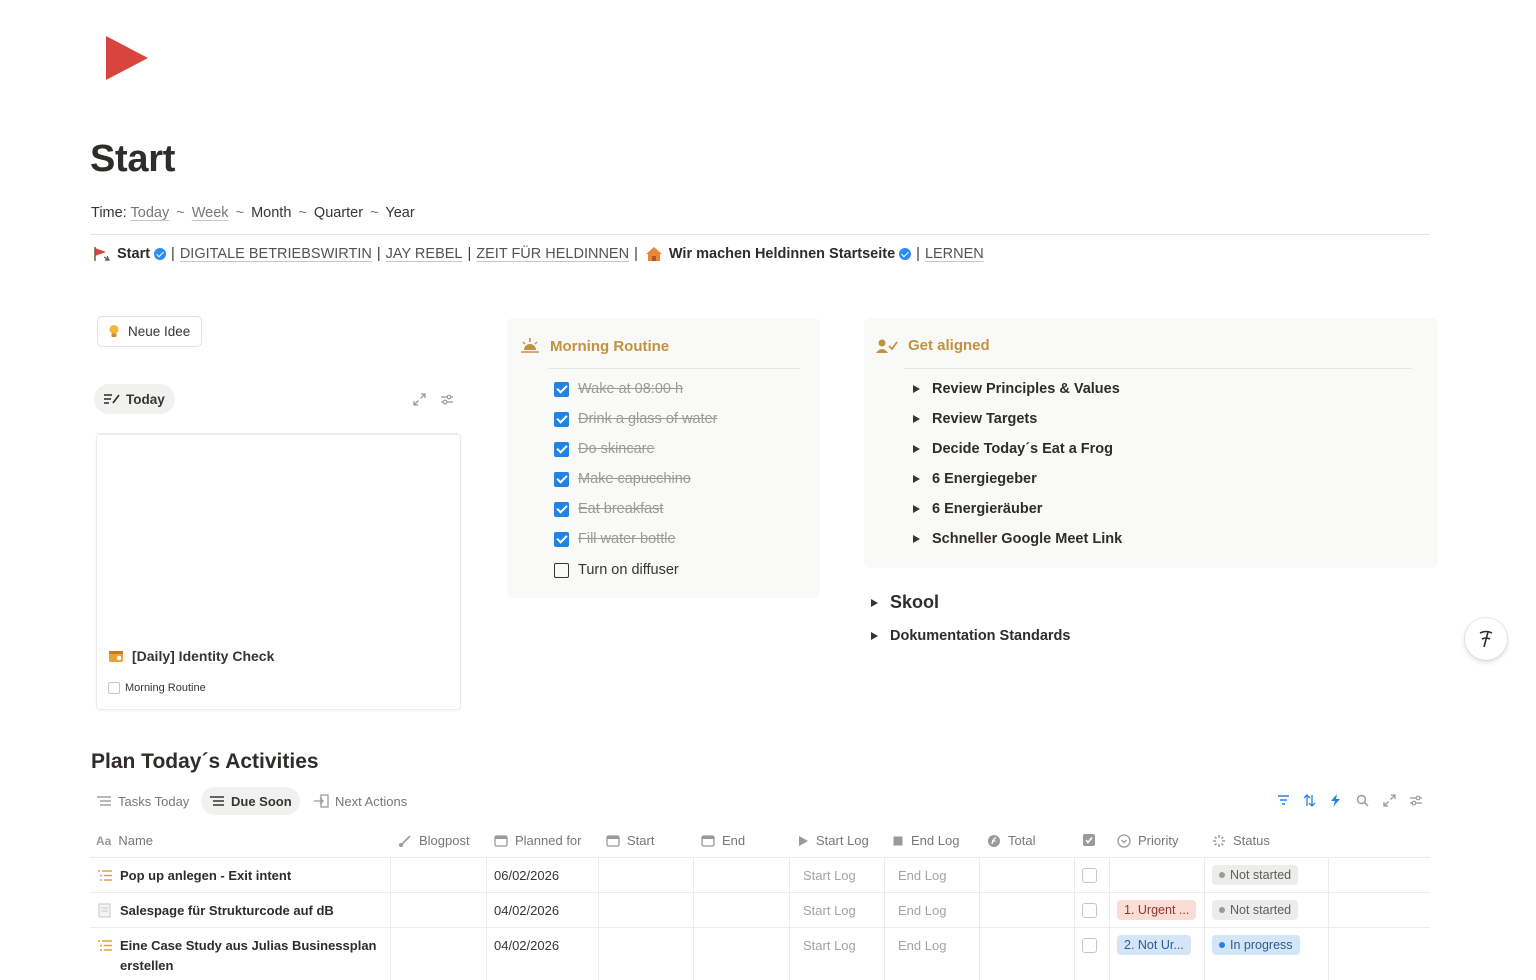 This screenshot has width=1536, height=980. What do you see at coordinates (615, 539) in the screenshot?
I see `todo-item: Fill water bottle` at bounding box center [615, 539].